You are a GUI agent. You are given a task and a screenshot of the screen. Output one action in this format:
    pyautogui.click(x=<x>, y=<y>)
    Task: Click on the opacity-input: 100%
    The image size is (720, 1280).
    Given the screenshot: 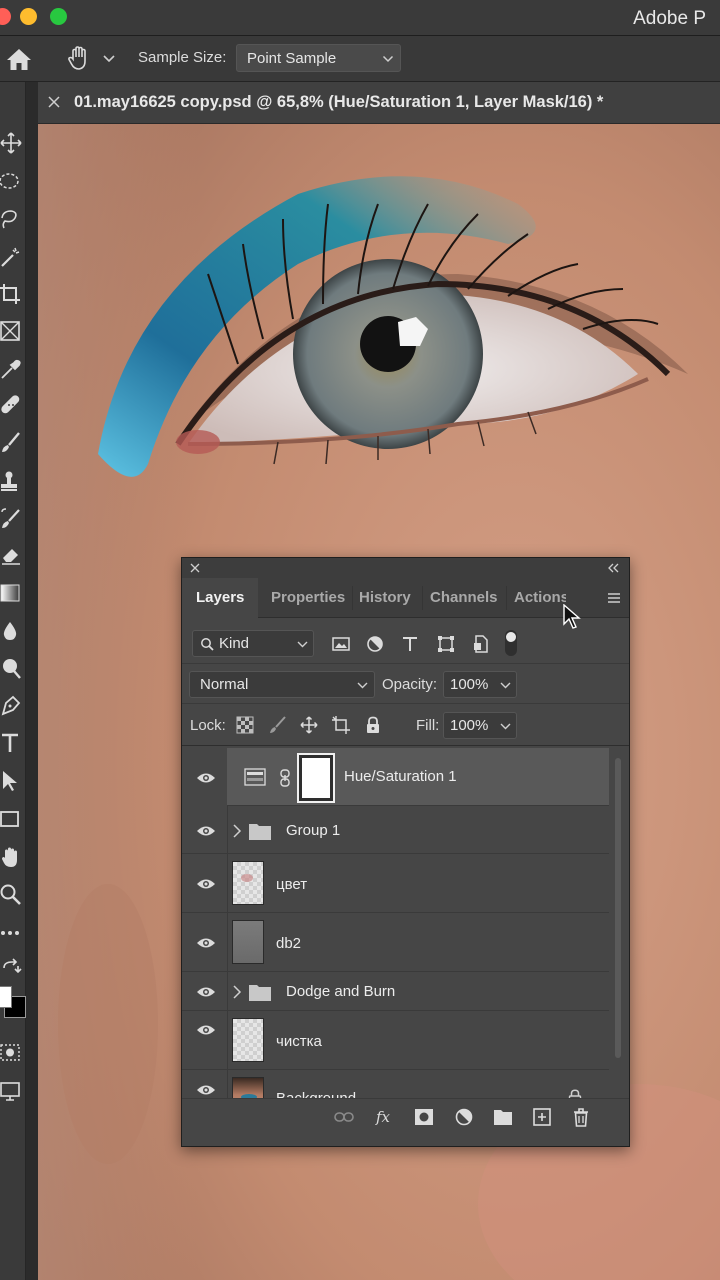 What is the action you would take?
    pyautogui.click(x=480, y=684)
    